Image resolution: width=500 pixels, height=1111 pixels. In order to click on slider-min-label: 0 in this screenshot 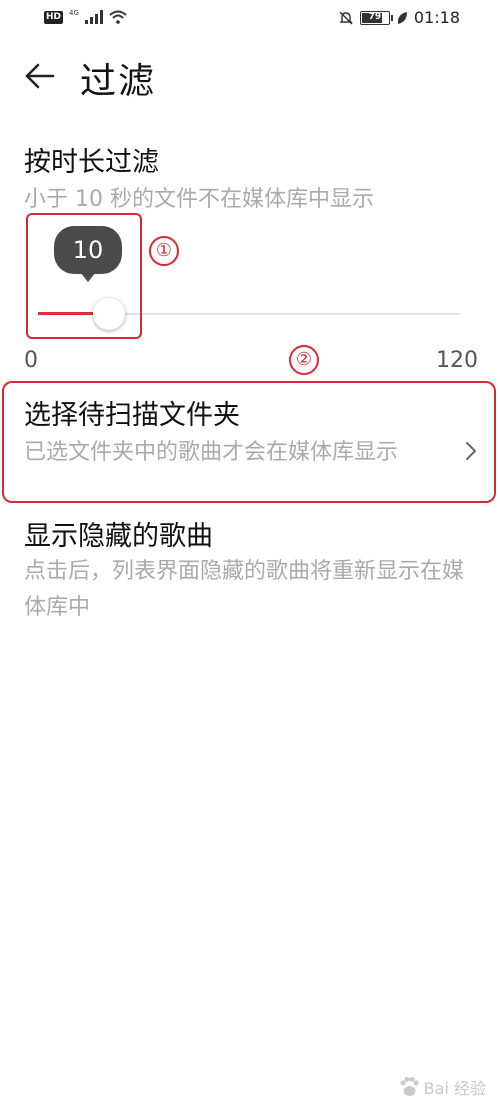, I will do `click(31, 360)`.